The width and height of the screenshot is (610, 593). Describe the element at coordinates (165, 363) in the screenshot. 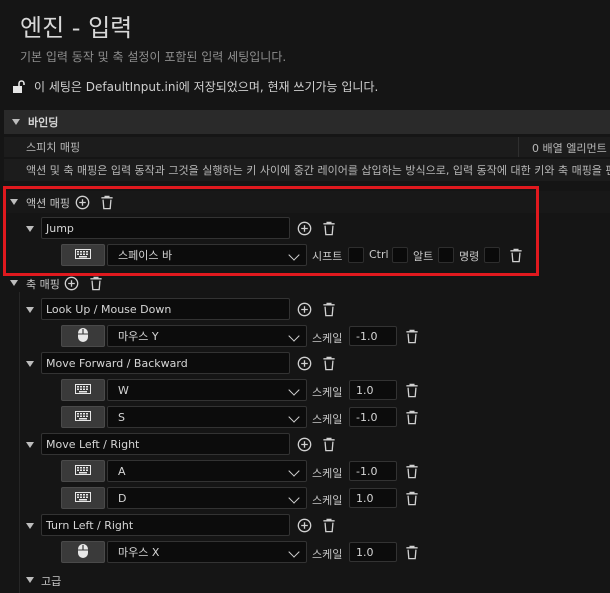

I see `axis-name-field: Move Forward / Backward` at that location.